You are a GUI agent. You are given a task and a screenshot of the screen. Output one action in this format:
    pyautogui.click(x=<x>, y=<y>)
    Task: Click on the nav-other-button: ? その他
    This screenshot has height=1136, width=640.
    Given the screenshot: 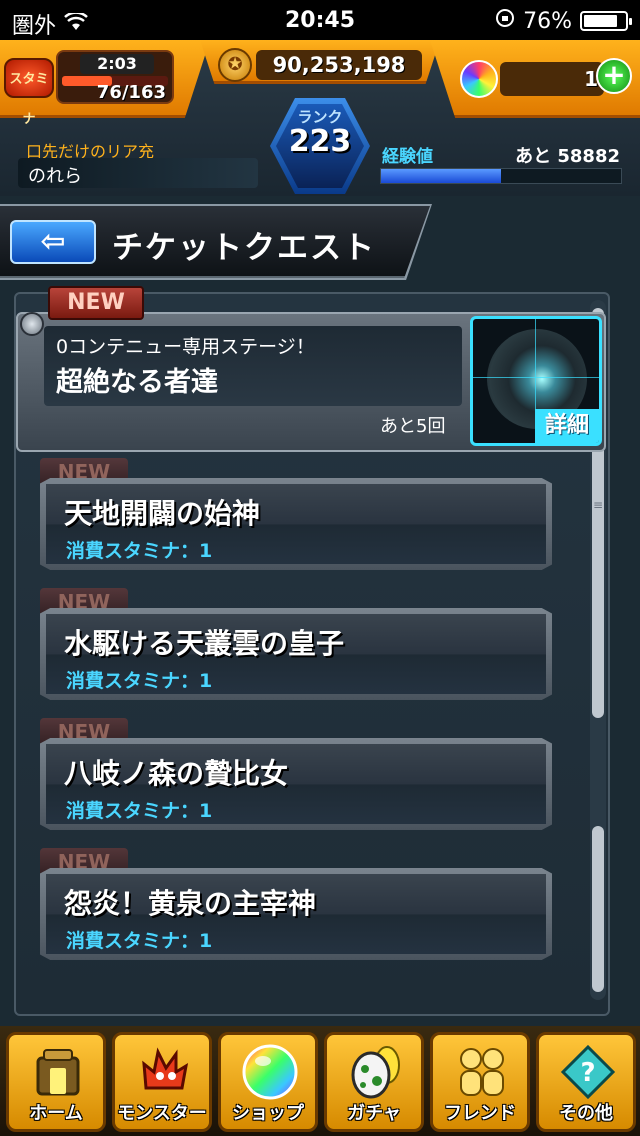 What is the action you would take?
    pyautogui.click(x=586, y=1082)
    